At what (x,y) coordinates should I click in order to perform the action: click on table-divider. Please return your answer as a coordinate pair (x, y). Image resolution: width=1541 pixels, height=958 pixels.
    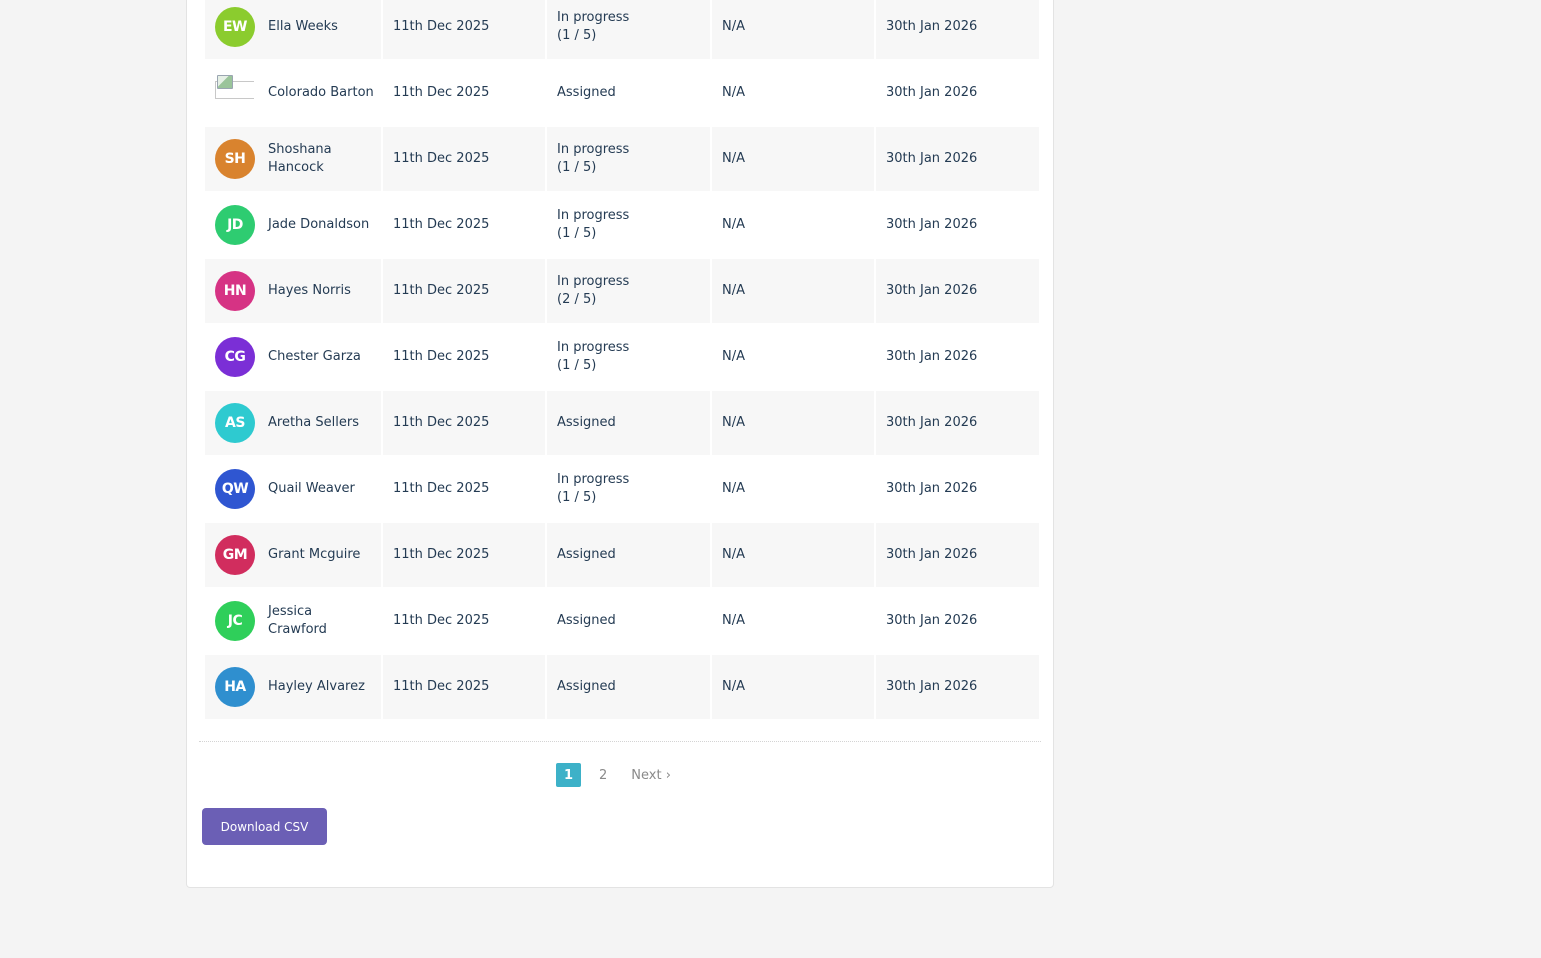
    Looking at the image, I should click on (620, 741).